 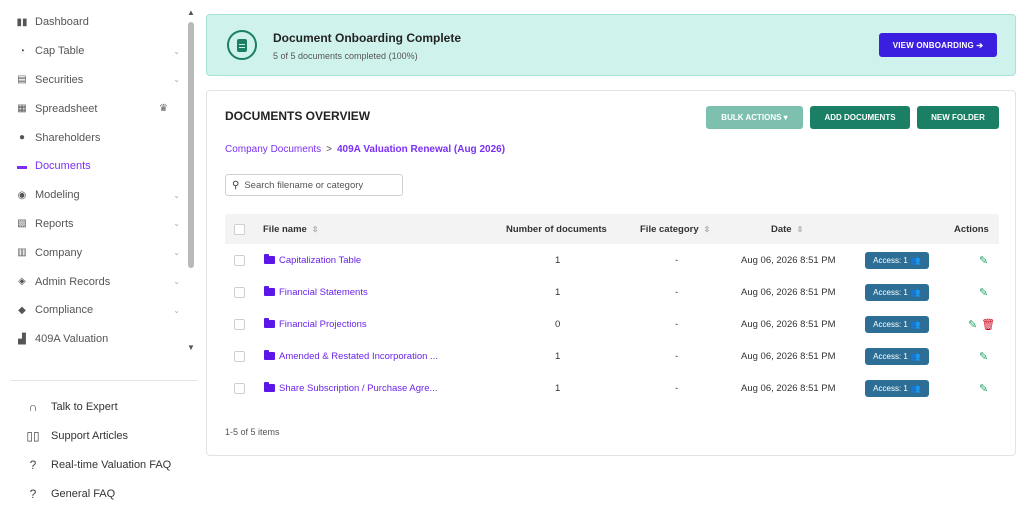 I want to click on date-cell: Aug 06, 2026 8:51 PM, so click(x=788, y=324).